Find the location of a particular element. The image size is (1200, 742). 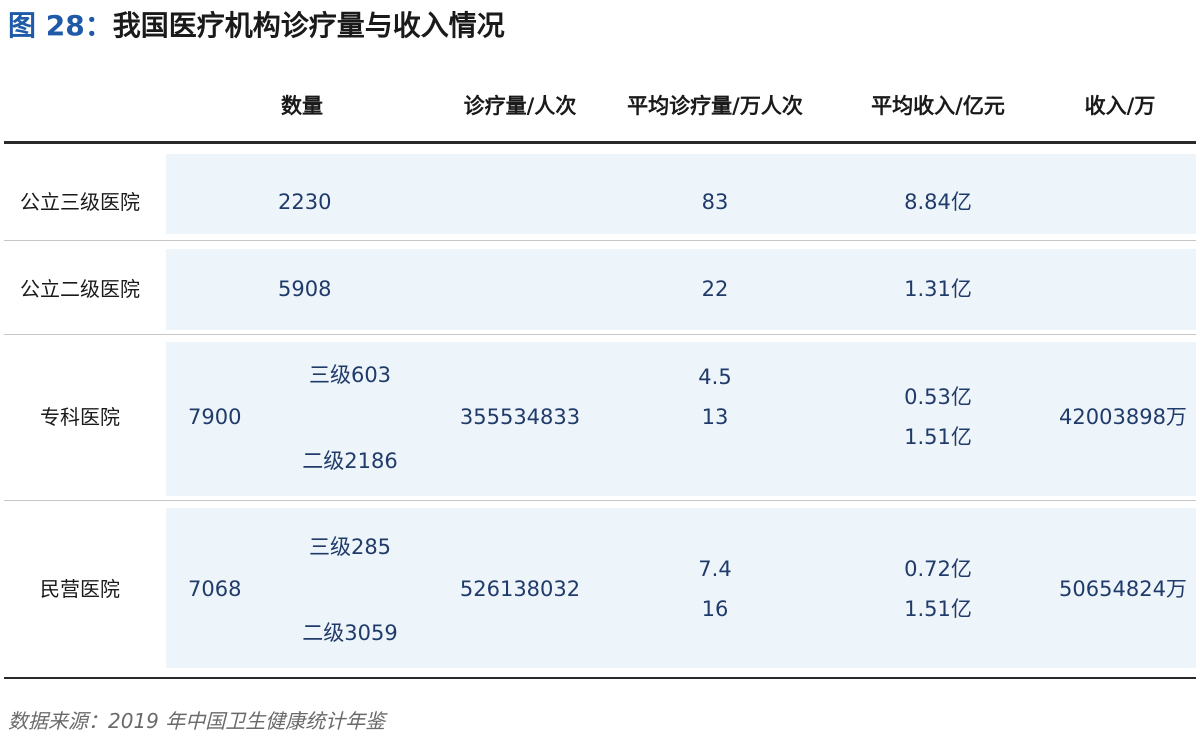

cell-tier2-count: 二级3059 is located at coordinates (350, 633).